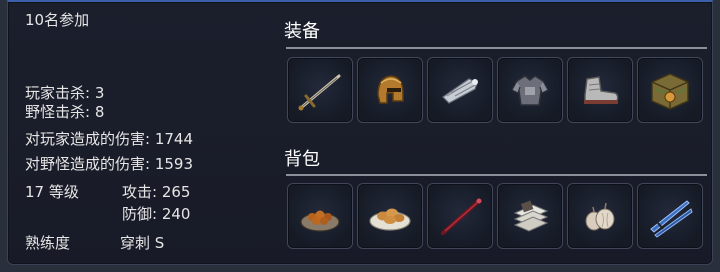 This screenshot has height=272, width=720. I want to click on equipment-divider, so click(496, 48).